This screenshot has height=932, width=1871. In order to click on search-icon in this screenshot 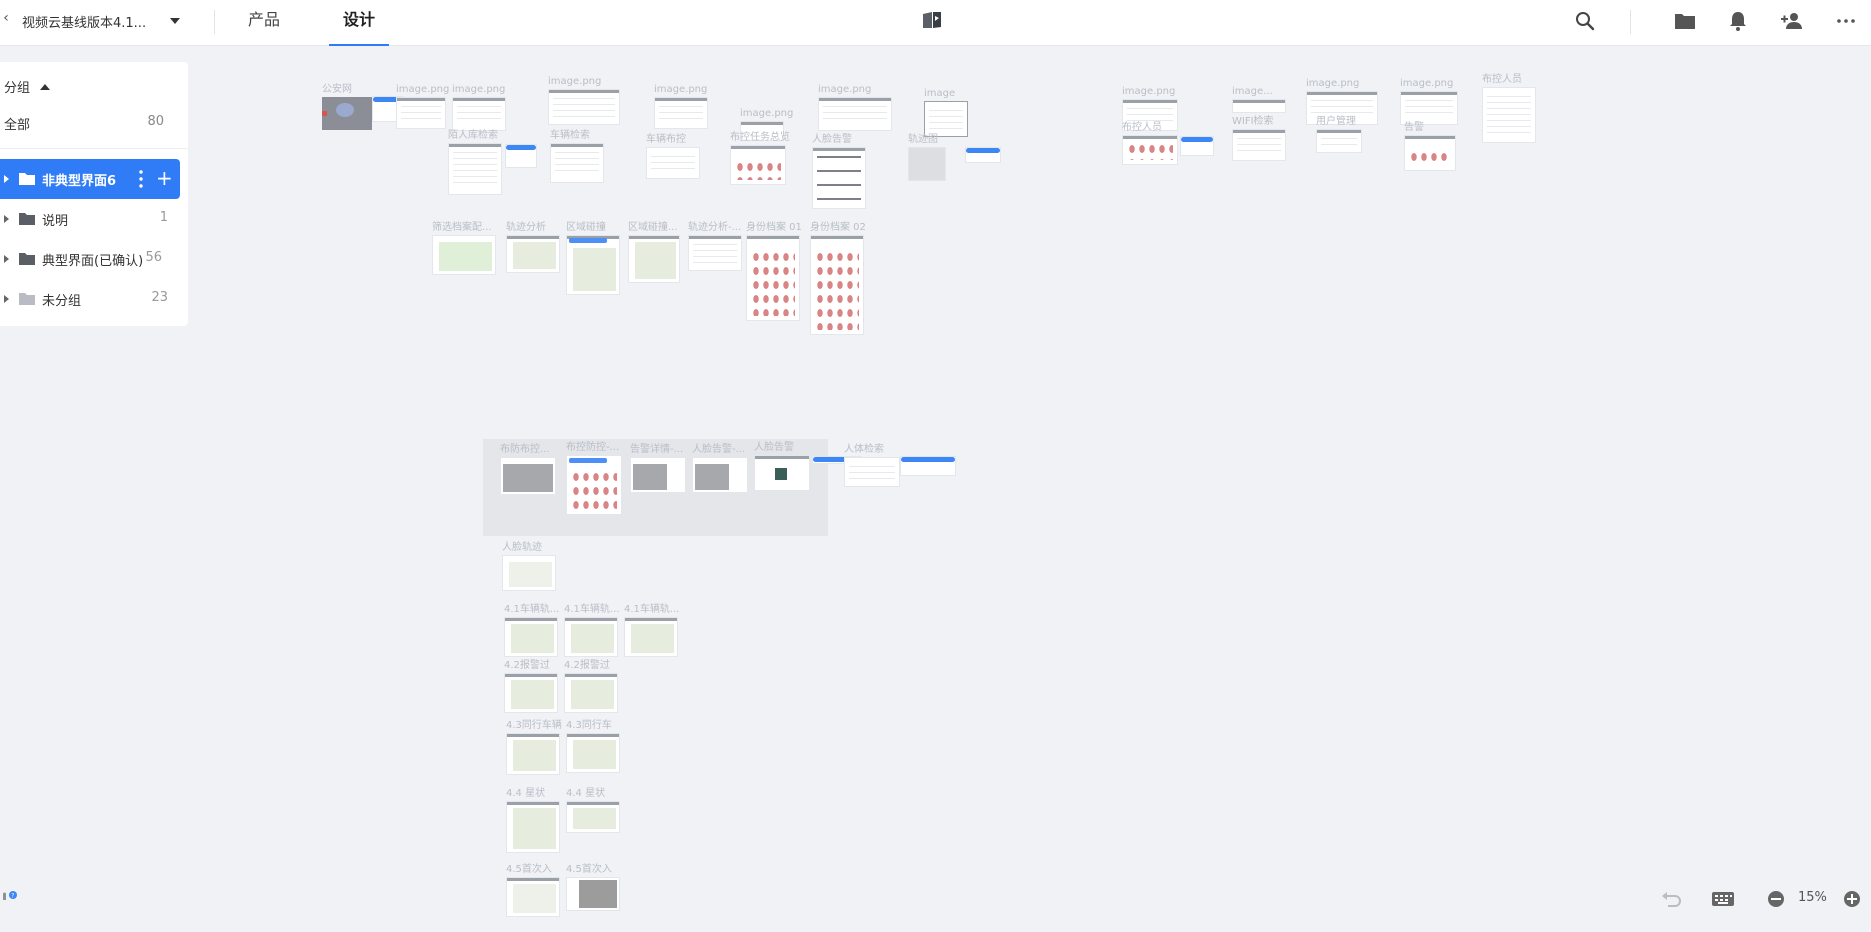, I will do `click(1585, 21)`.